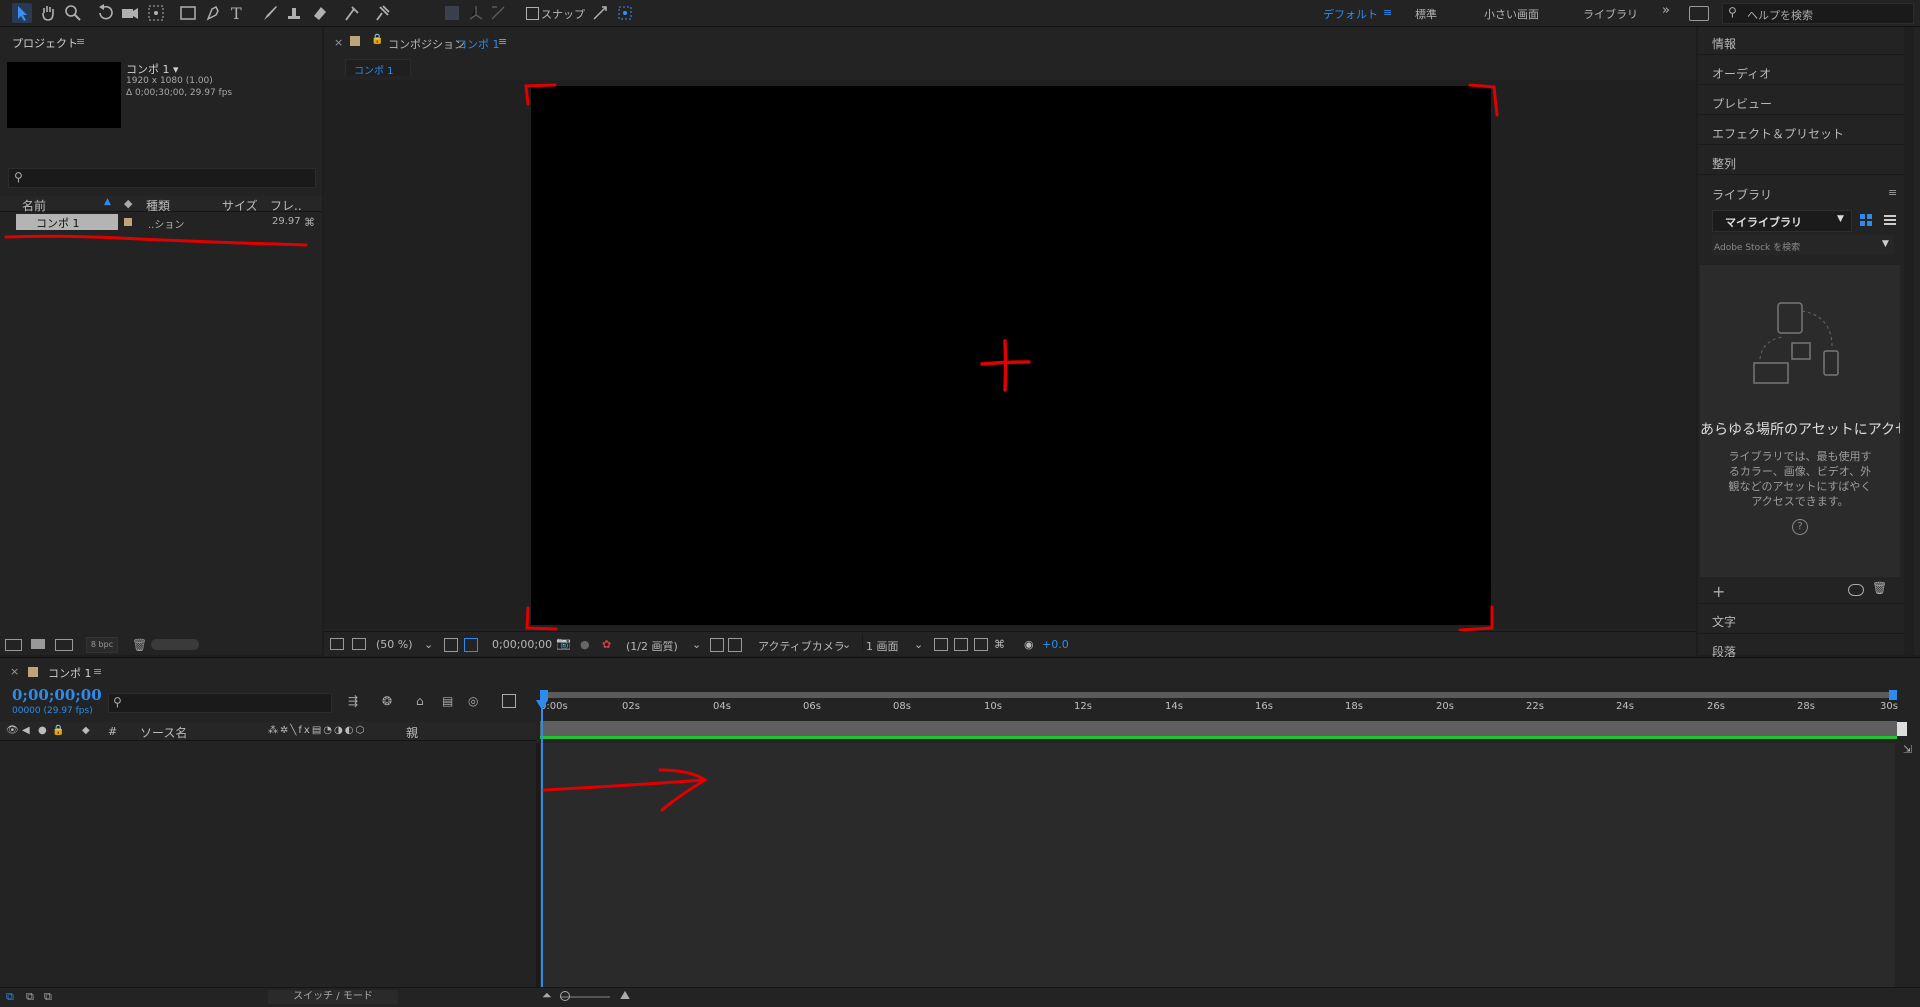 This screenshot has height=1007, width=1920. Describe the element at coordinates (981, 644) in the screenshot. I see `timeline-icon` at that location.